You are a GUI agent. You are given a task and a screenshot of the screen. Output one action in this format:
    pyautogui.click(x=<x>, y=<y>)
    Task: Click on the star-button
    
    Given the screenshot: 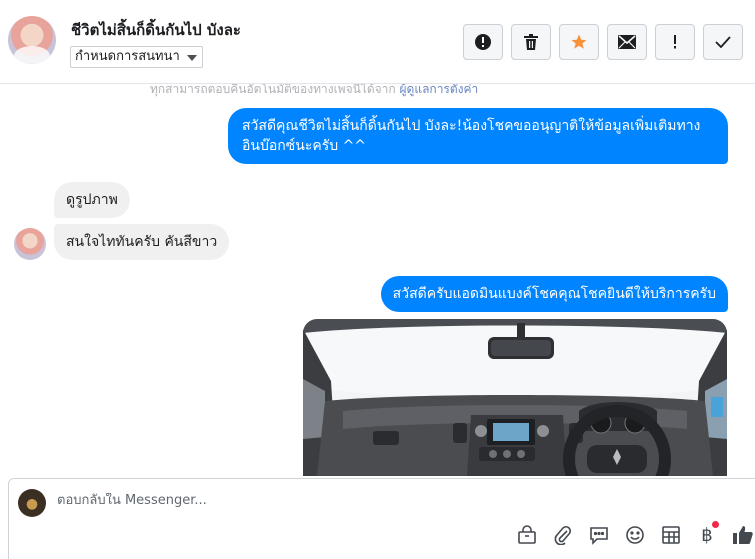 What is the action you would take?
    pyautogui.click(x=579, y=42)
    